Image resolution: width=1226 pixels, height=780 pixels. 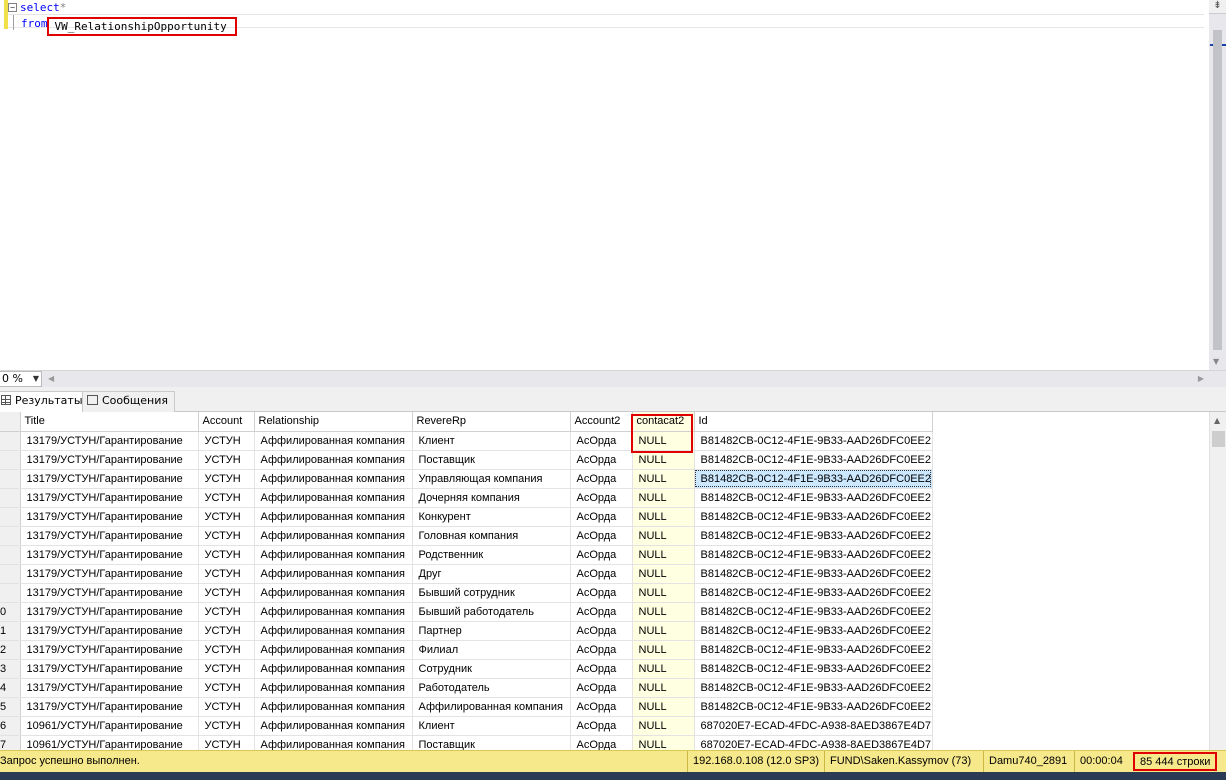 I want to click on cell-reverse: Аффилированная компания, so click(x=491, y=707).